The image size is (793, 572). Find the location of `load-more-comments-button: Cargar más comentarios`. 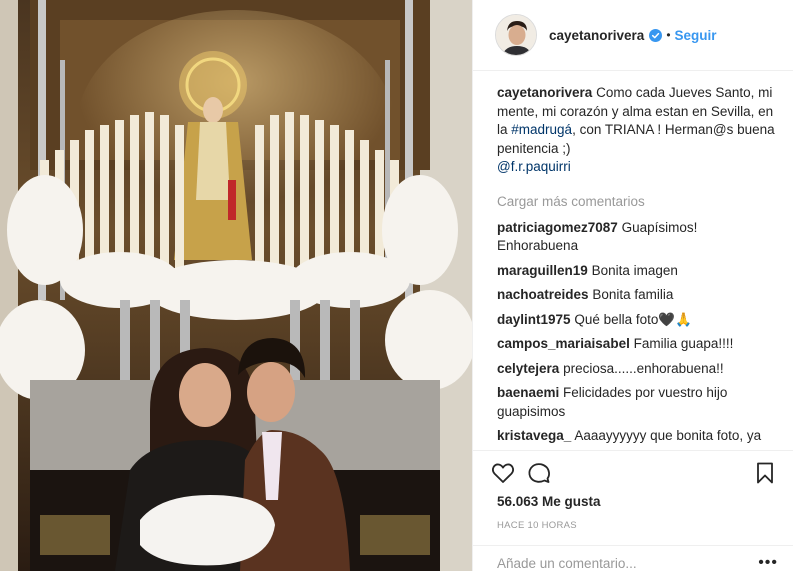

load-more-comments-button: Cargar más comentarios is located at coordinates (636, 201).